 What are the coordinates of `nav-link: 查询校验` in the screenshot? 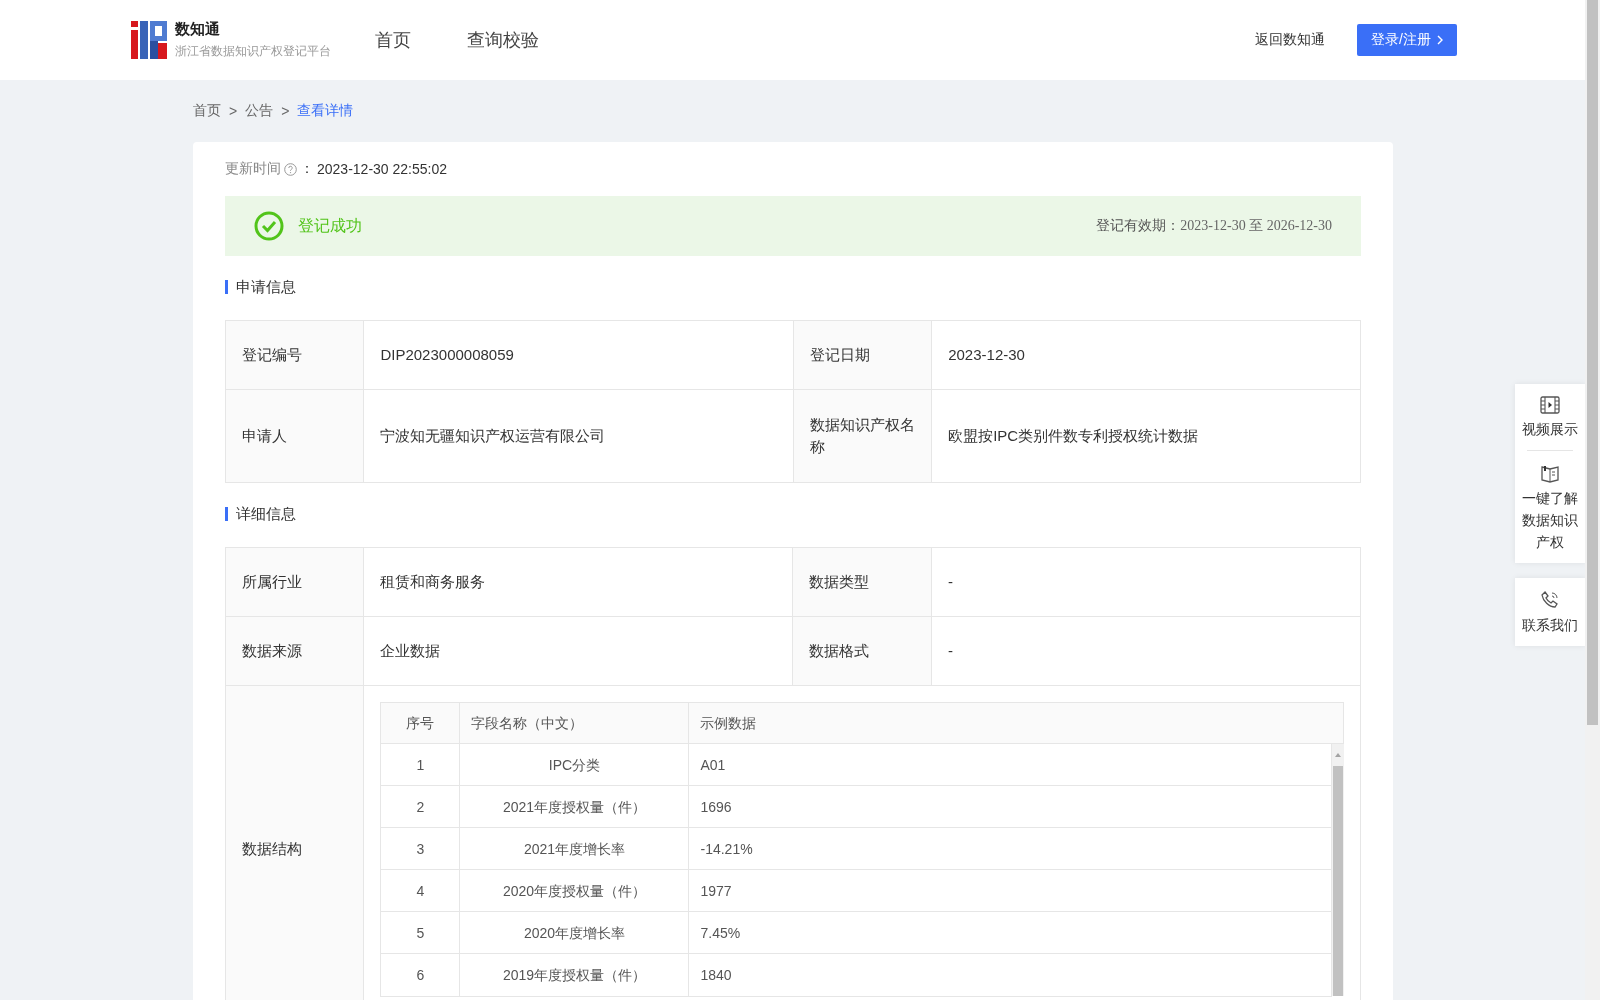 It's located at (503, 40).